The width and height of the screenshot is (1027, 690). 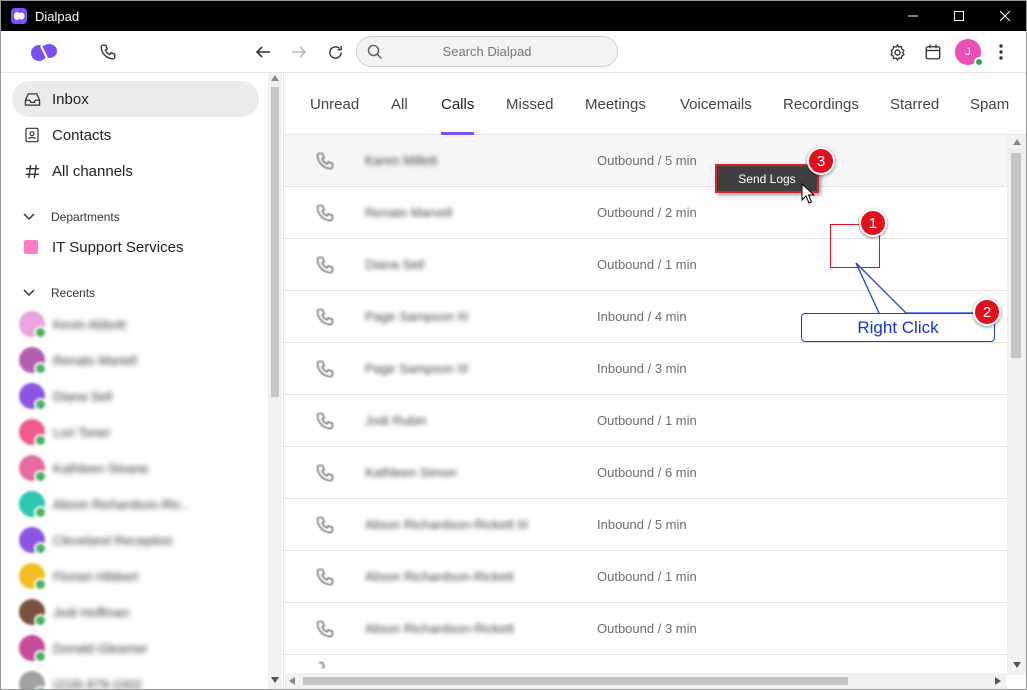 I want to click on call-list-row: Jodi Rubin Outbound / 1 min, so click(x=646, y=421).